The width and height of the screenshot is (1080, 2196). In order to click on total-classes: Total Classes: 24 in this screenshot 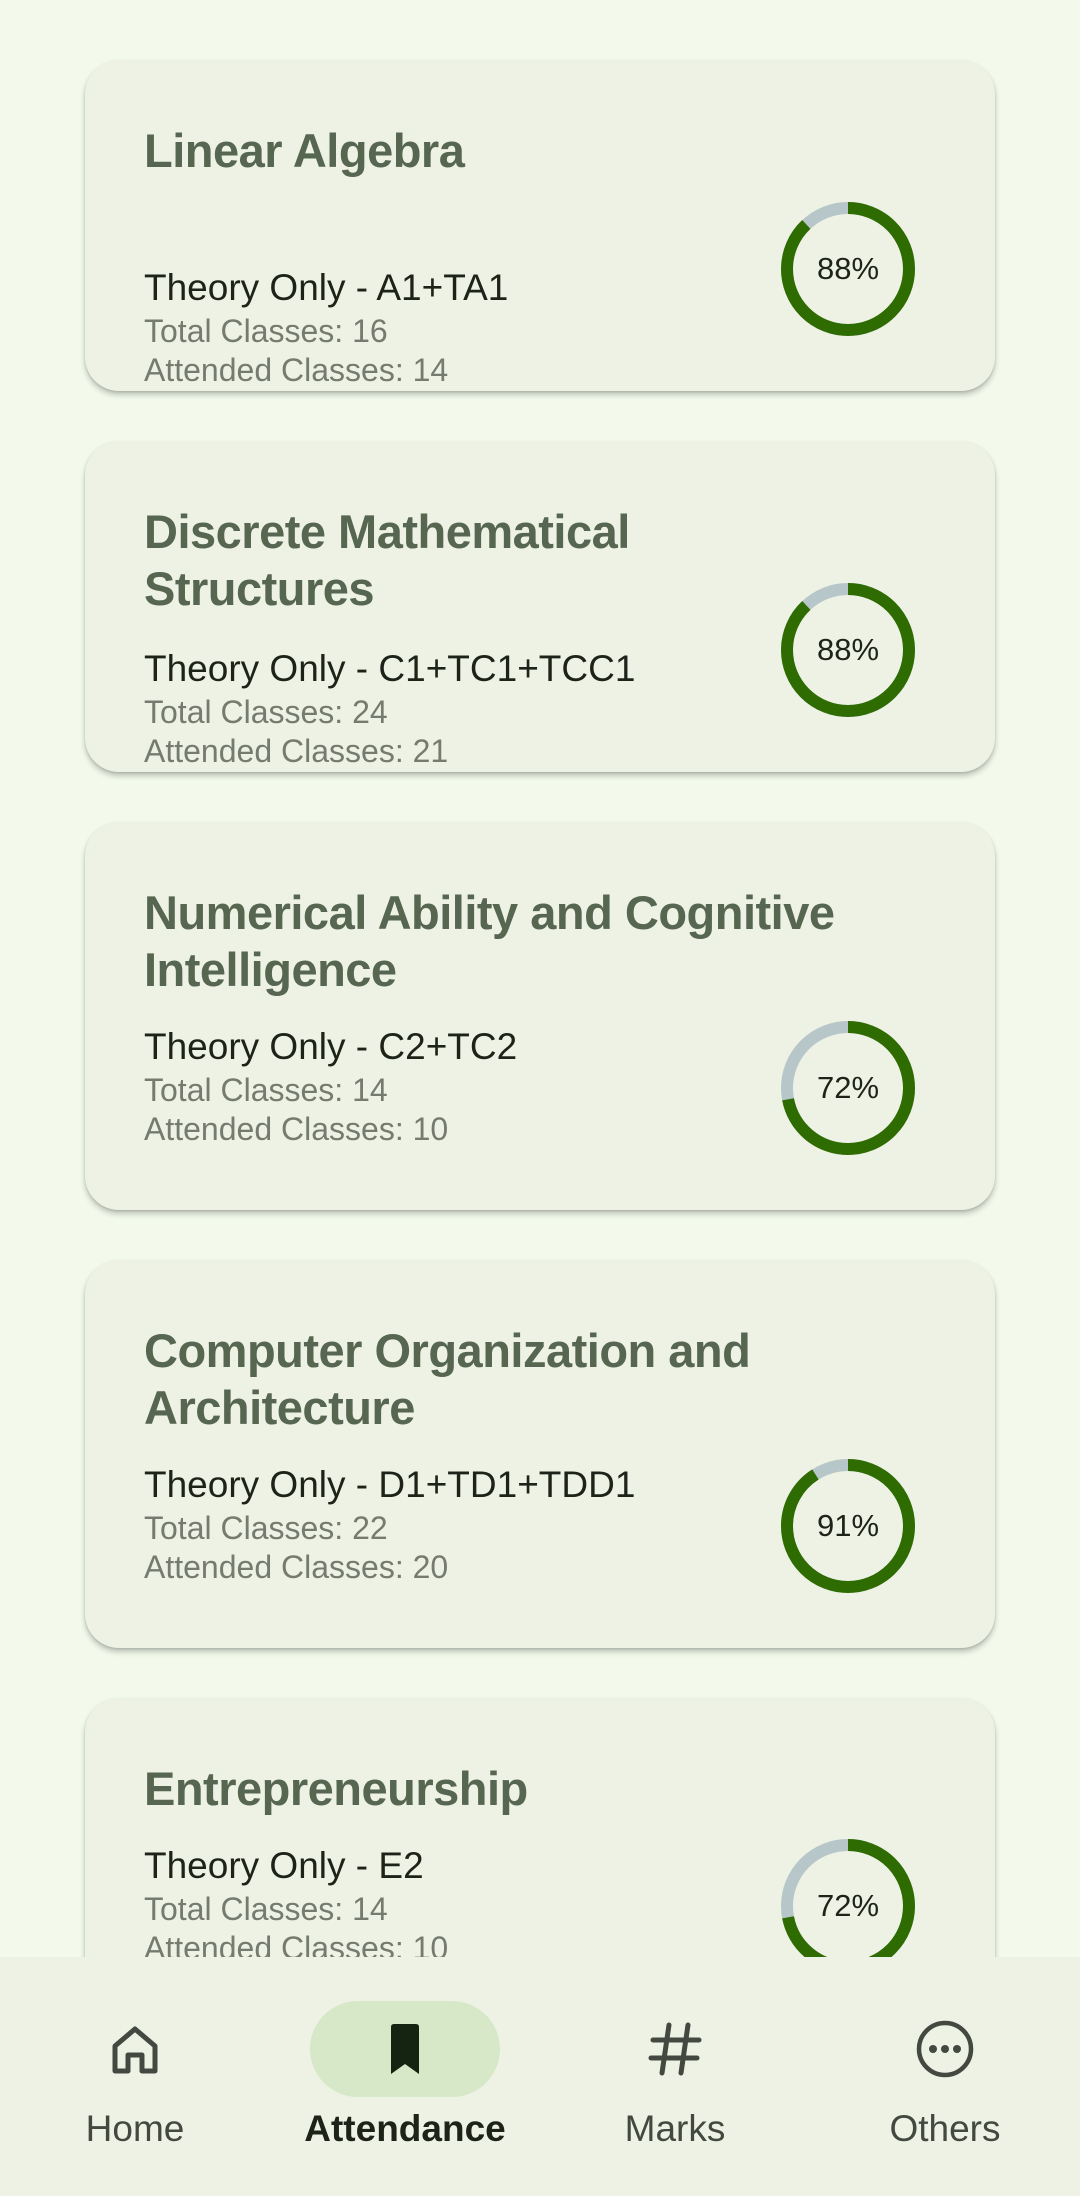, I will do `click(266, 712)`.